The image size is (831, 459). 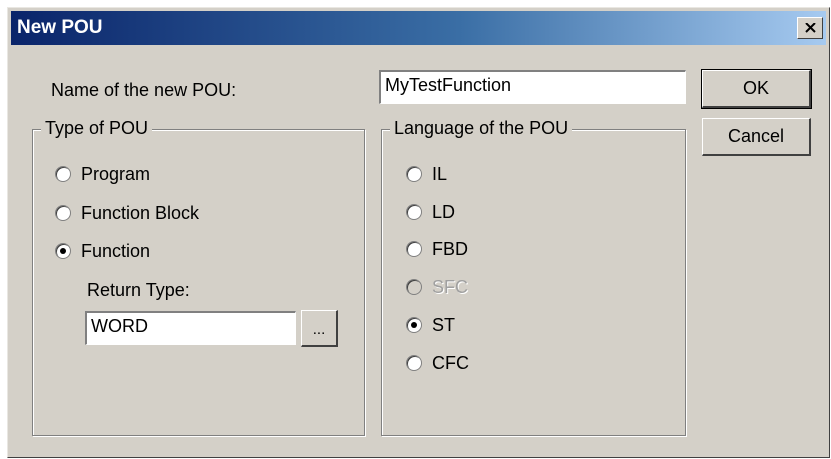 What do you see at coordinates (414, 287) in the screenshot?
I see `radio-sfc-button` at bounding box center [414, 287].